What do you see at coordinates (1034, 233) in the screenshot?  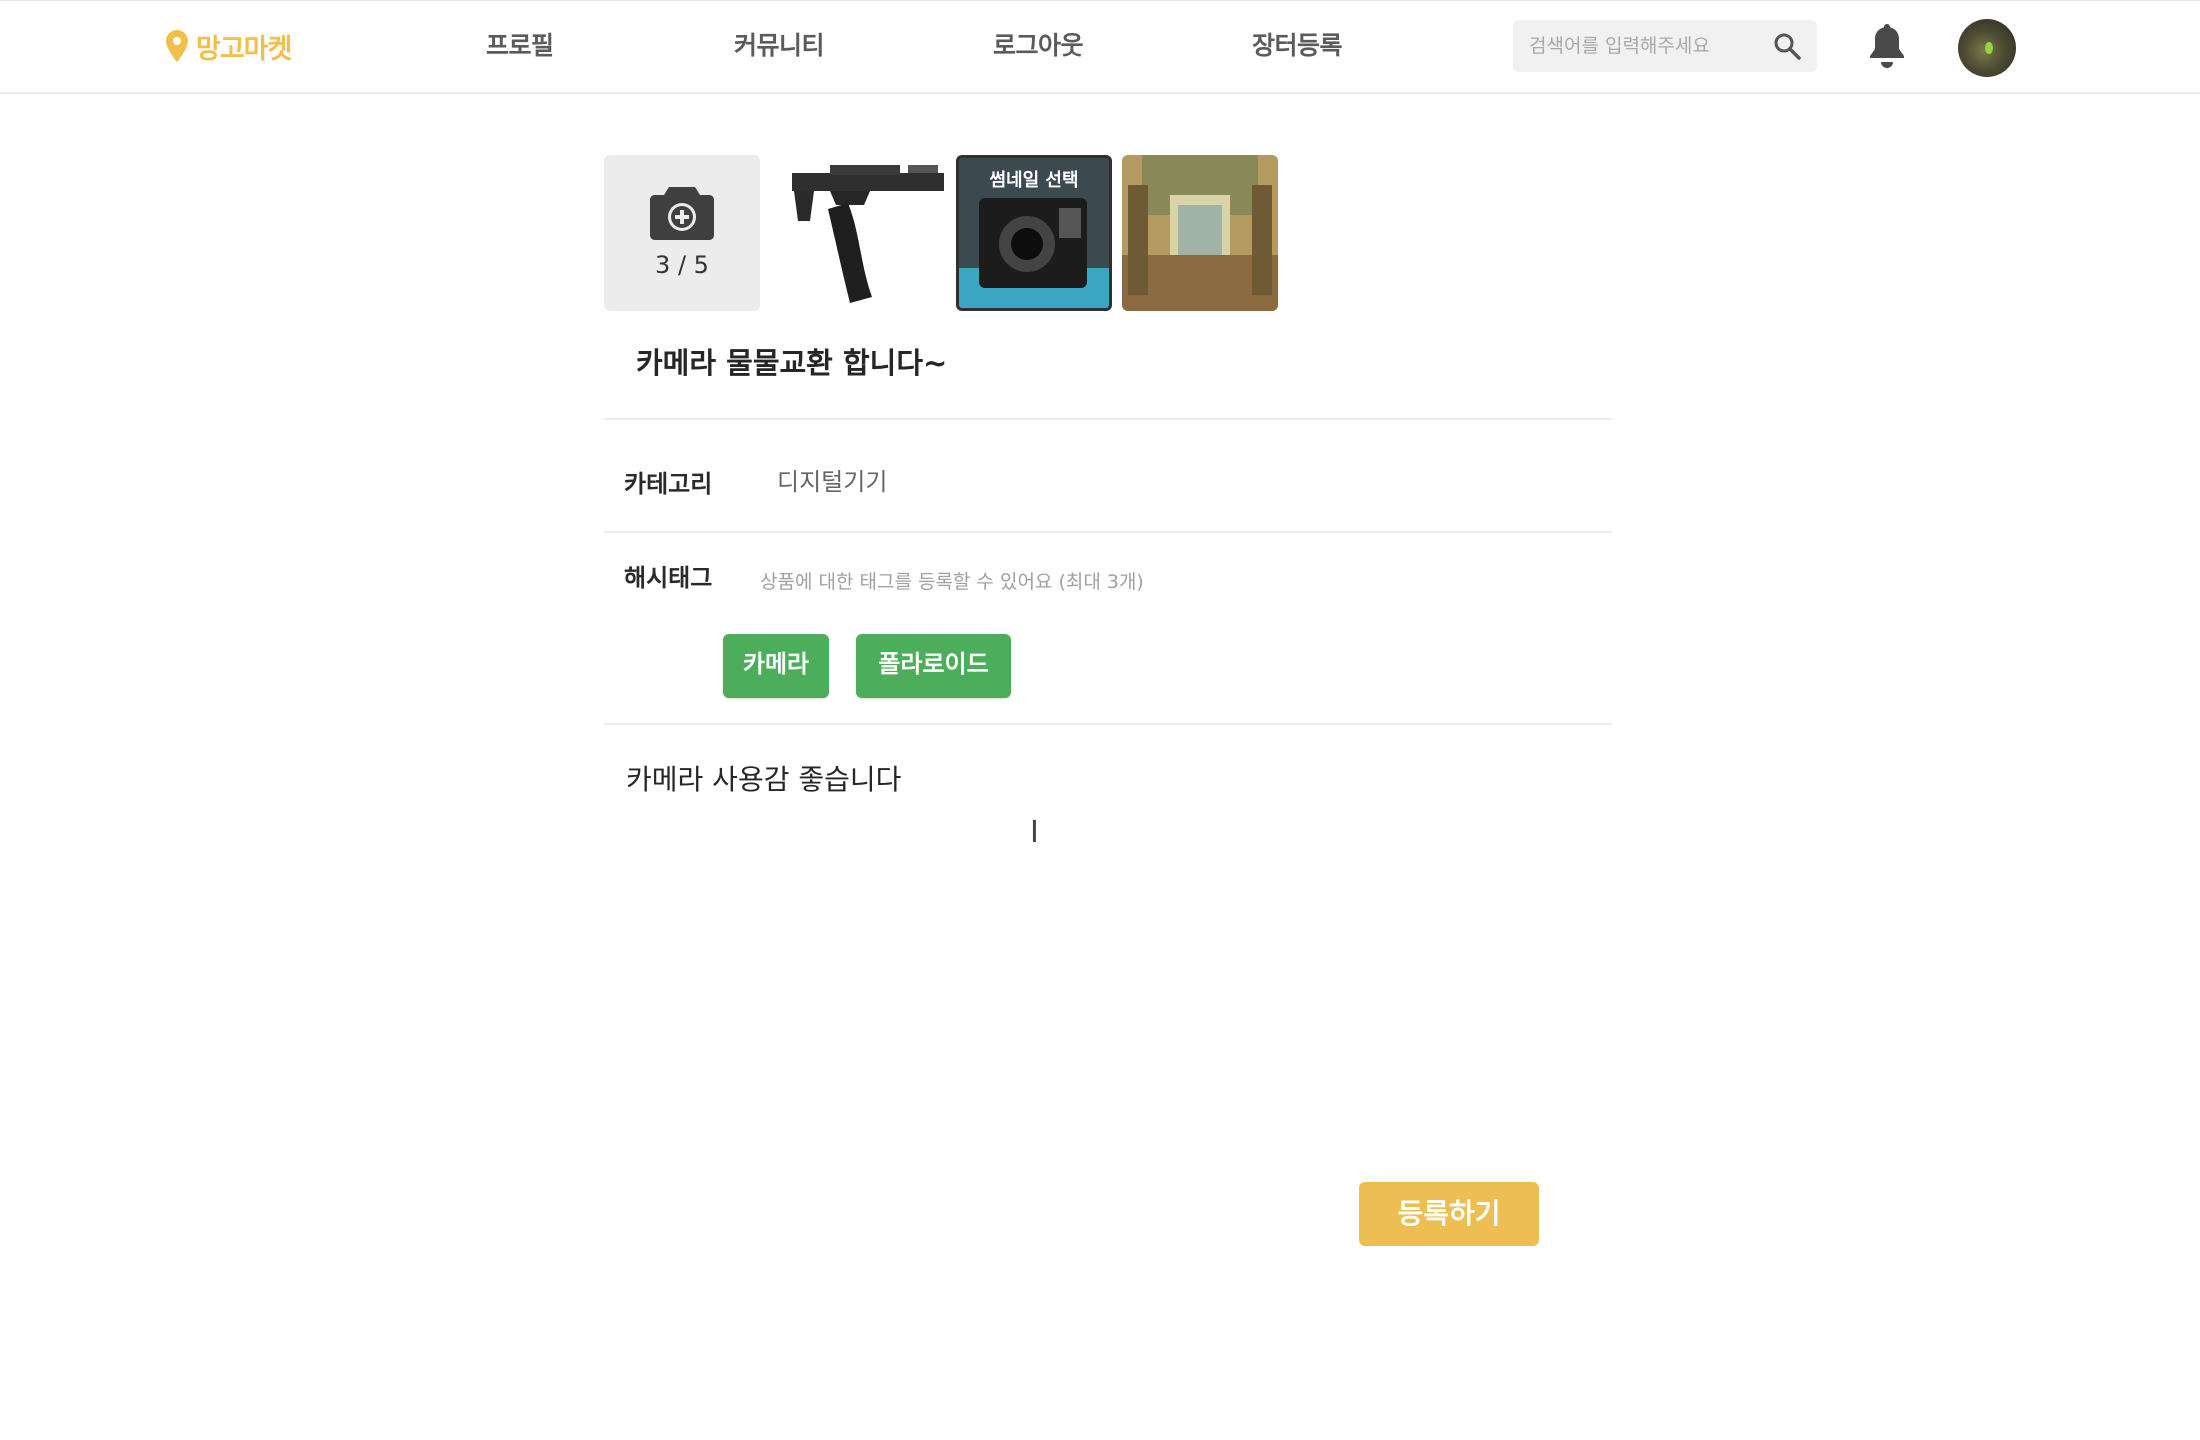 I see `image-thumbnail-selected: 썸네일 선택` at bounding box center [1034, 233].